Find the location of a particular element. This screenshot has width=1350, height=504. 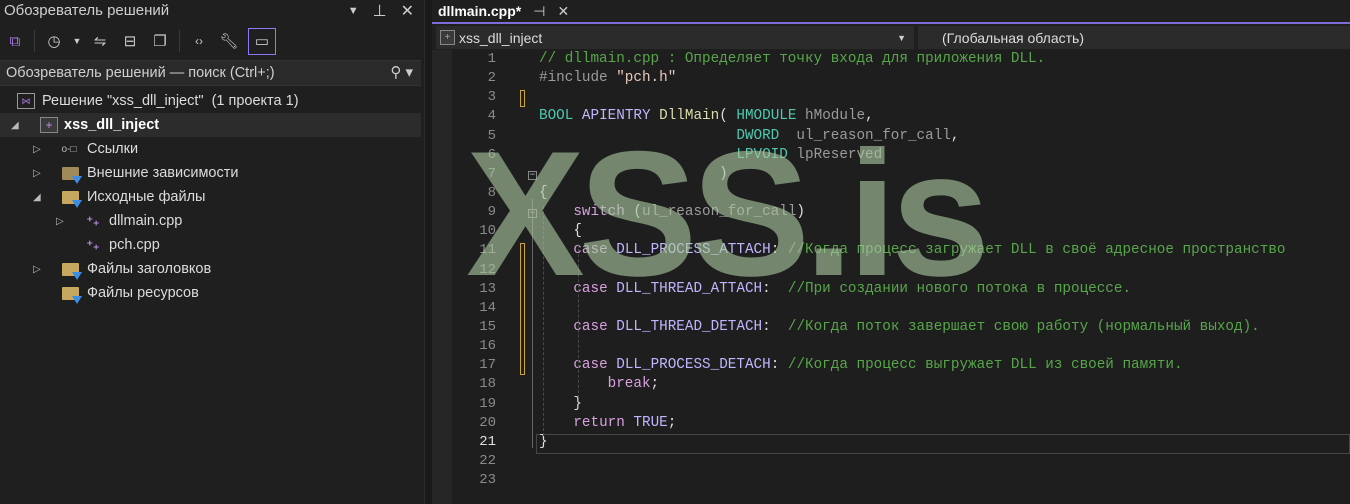

scope-dropdown: (Глобальная область) is located at coordinates (1134, 37).